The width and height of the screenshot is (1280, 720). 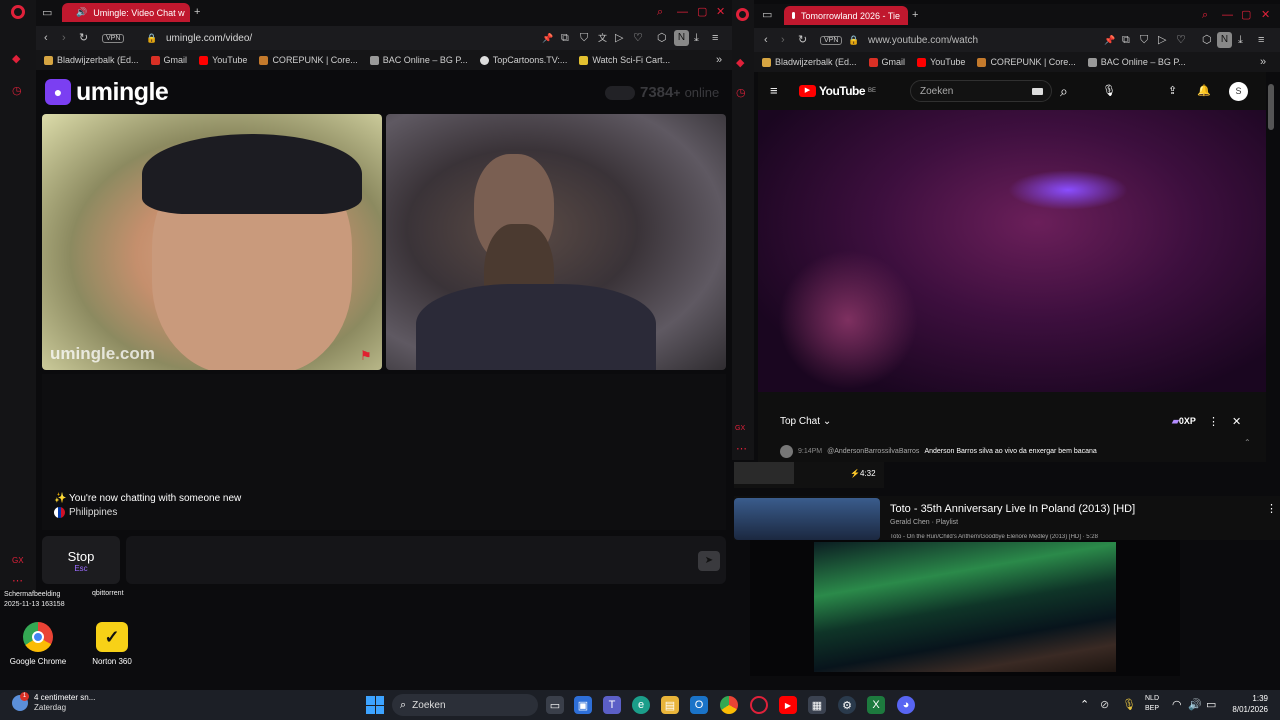 I want to click on screenshot-file: Schermafbeelding 2025-11-13 163158, so click(x=44, y=600).